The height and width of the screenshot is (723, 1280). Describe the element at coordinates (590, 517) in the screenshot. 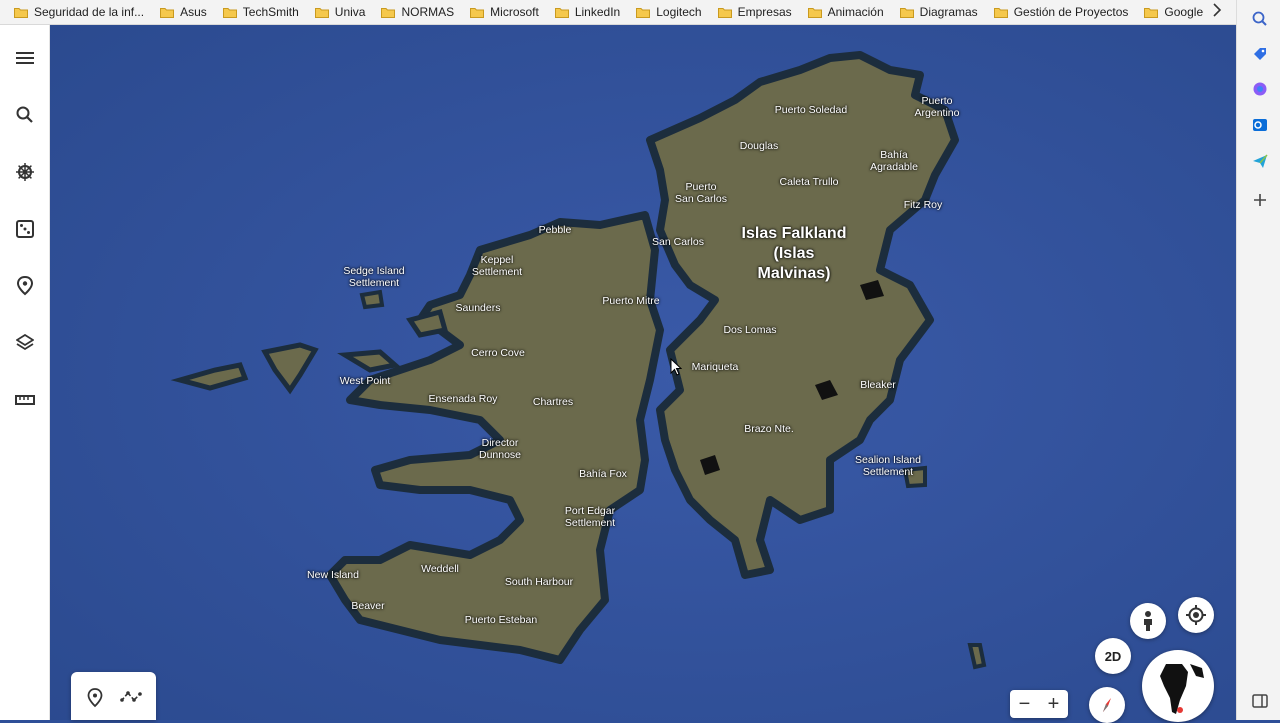

I see `place-label-port-edgar: Port Edgar Settlement` at that location.